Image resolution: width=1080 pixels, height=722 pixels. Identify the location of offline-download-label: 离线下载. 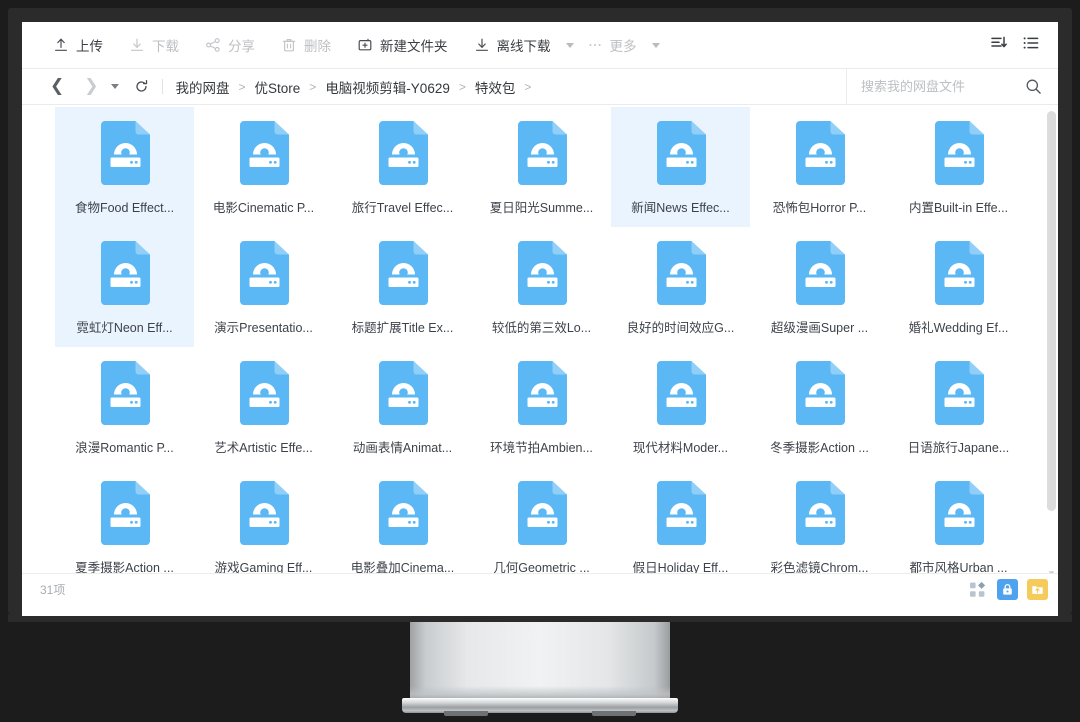
(523, 46).